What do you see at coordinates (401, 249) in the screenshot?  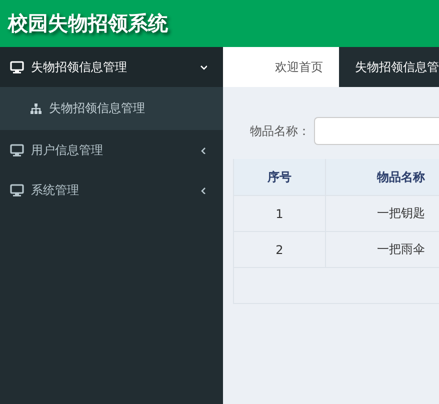 I see `table-cell-text: 一把雨伞` at bounding box center [401, 249].